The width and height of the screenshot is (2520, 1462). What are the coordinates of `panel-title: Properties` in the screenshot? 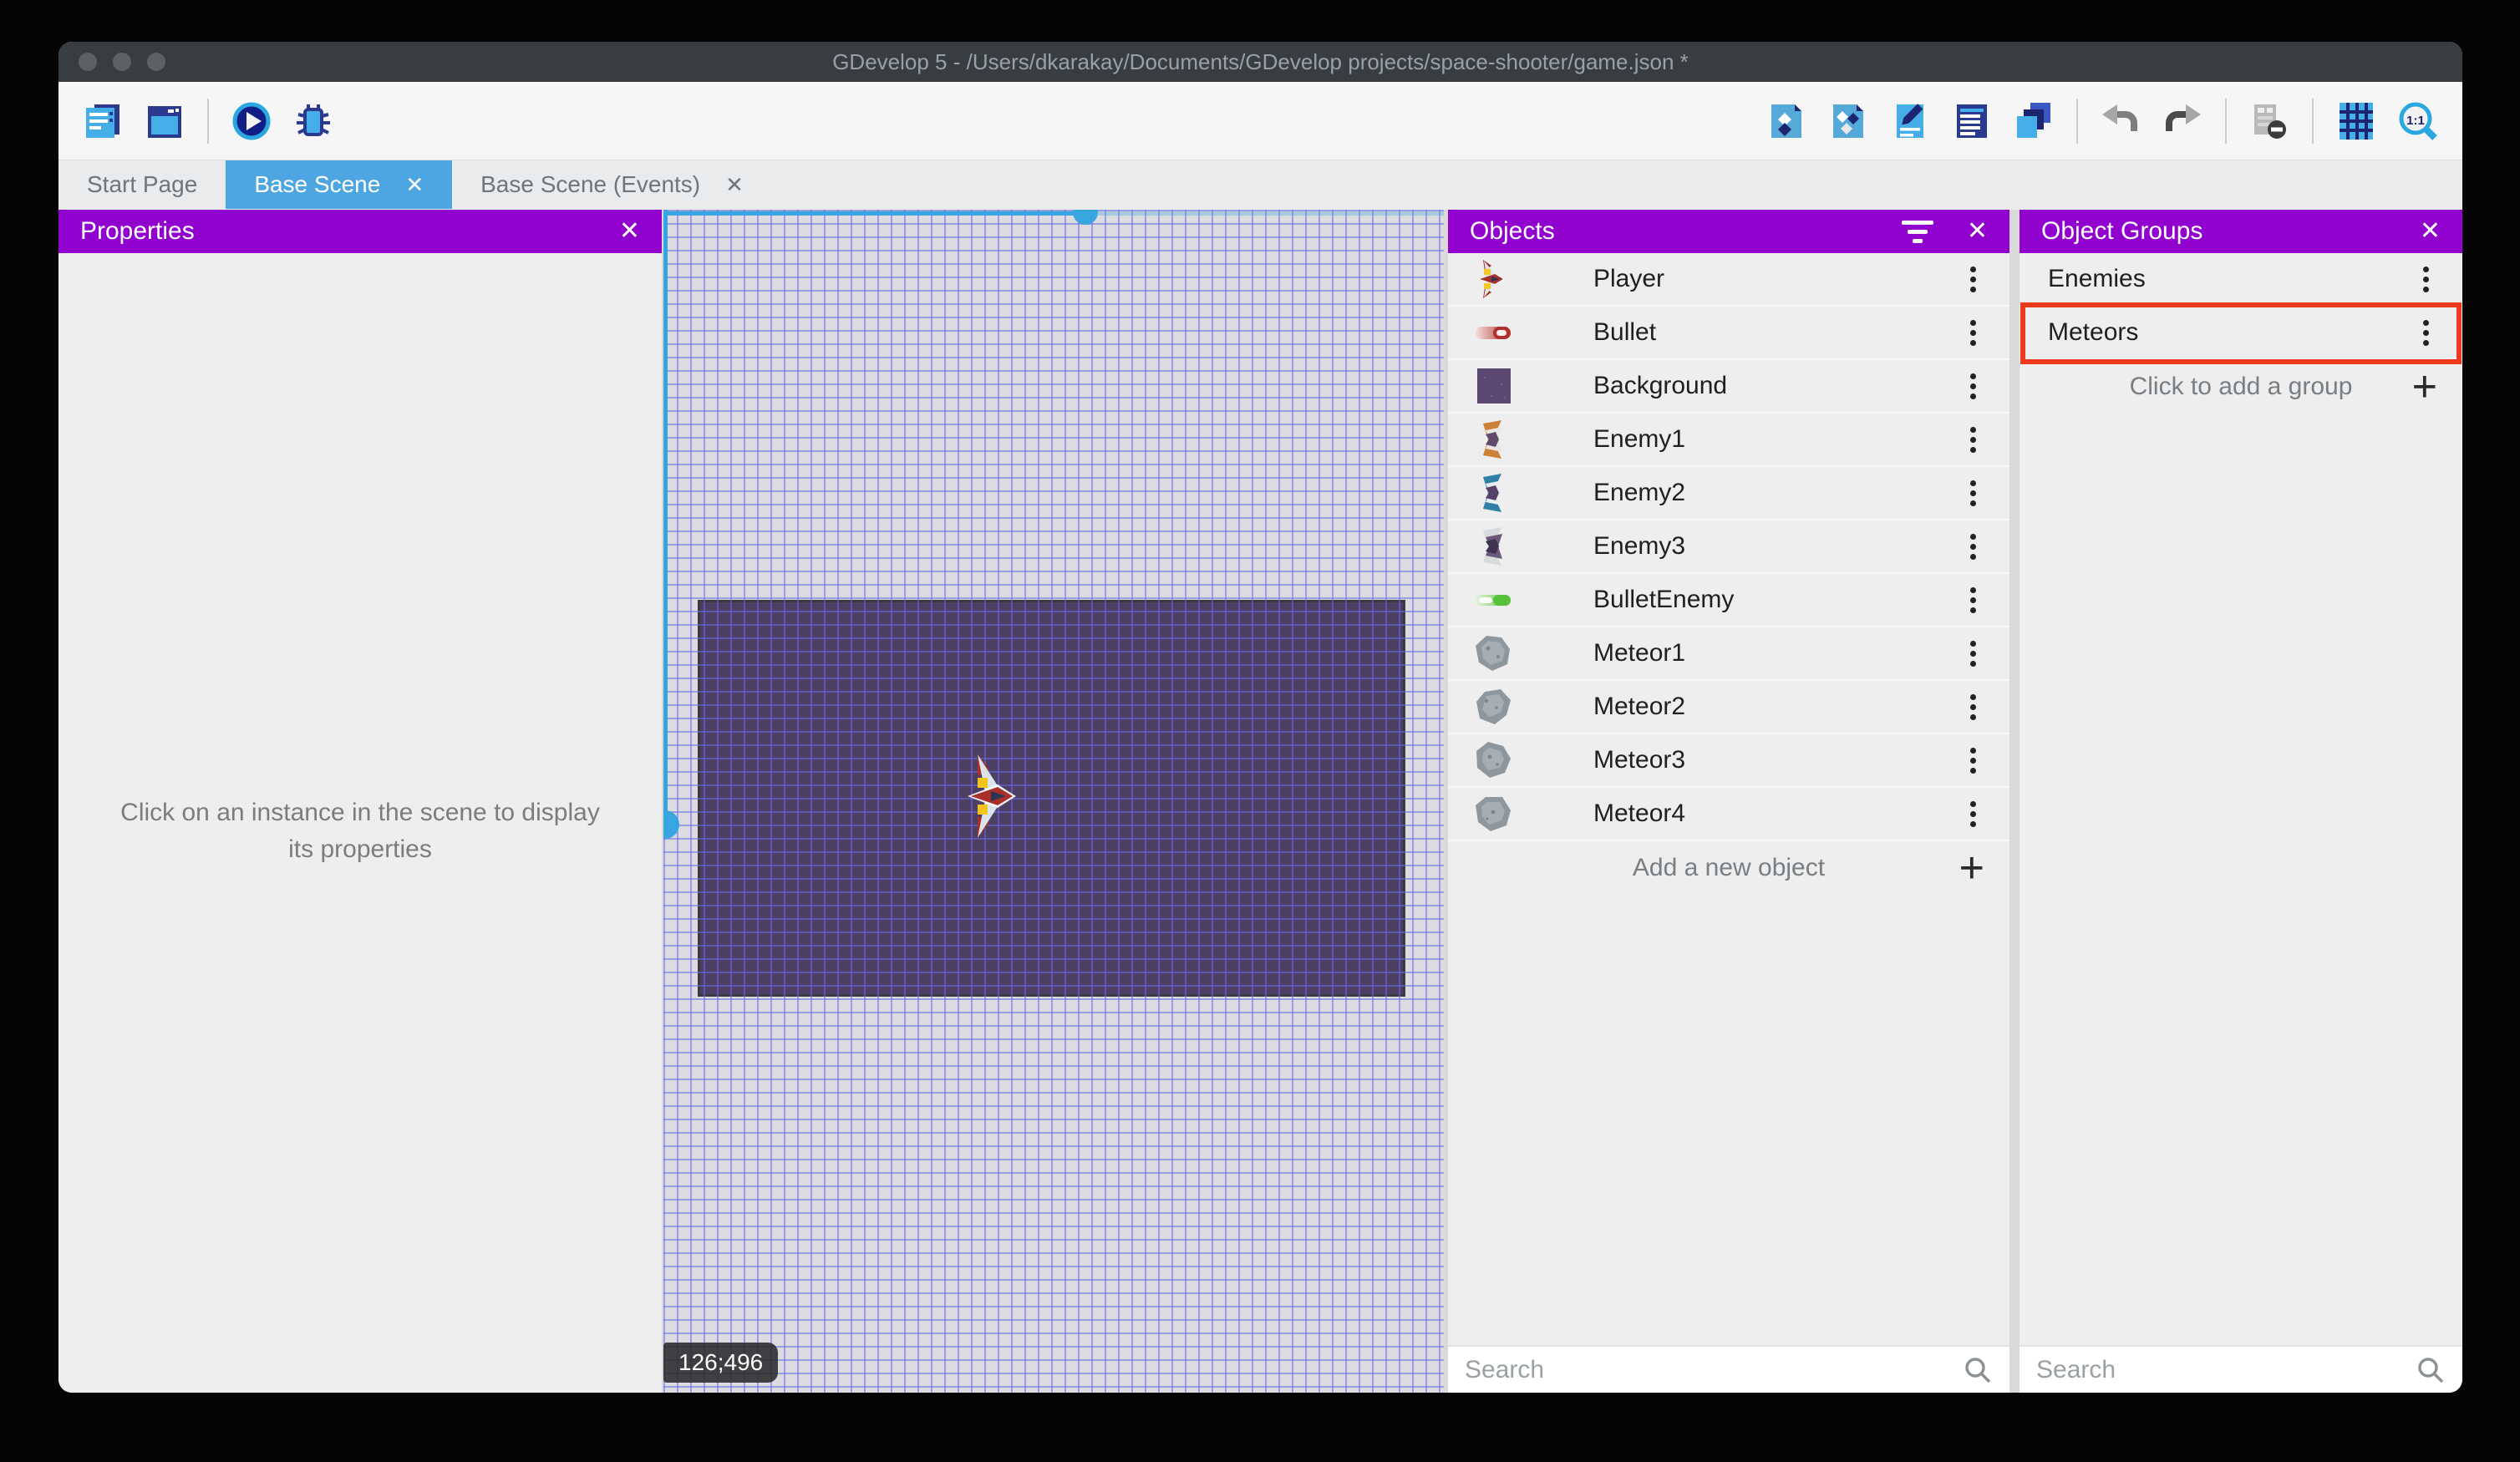 It's located at (137, 231).